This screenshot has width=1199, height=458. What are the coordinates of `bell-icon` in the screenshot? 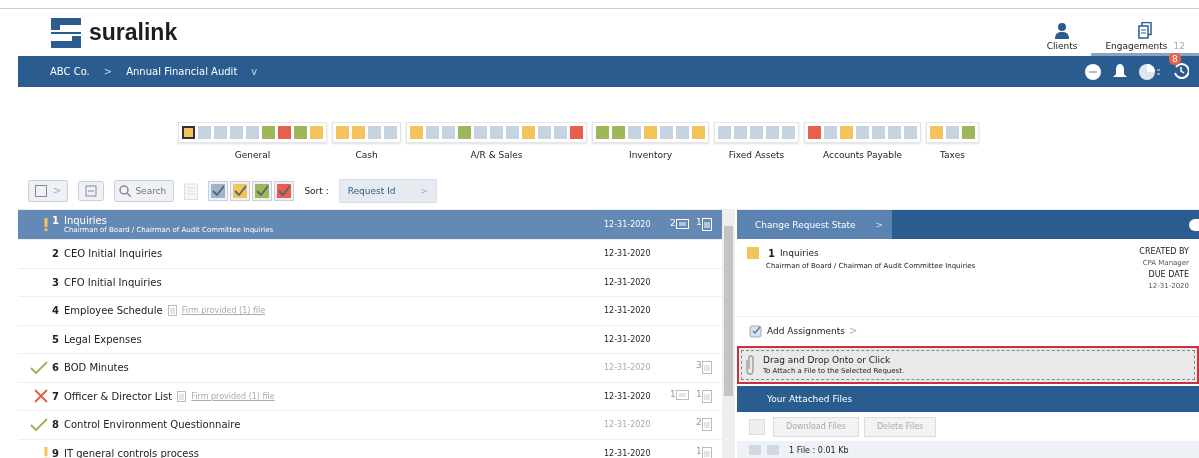 It's located at (1120, 71).